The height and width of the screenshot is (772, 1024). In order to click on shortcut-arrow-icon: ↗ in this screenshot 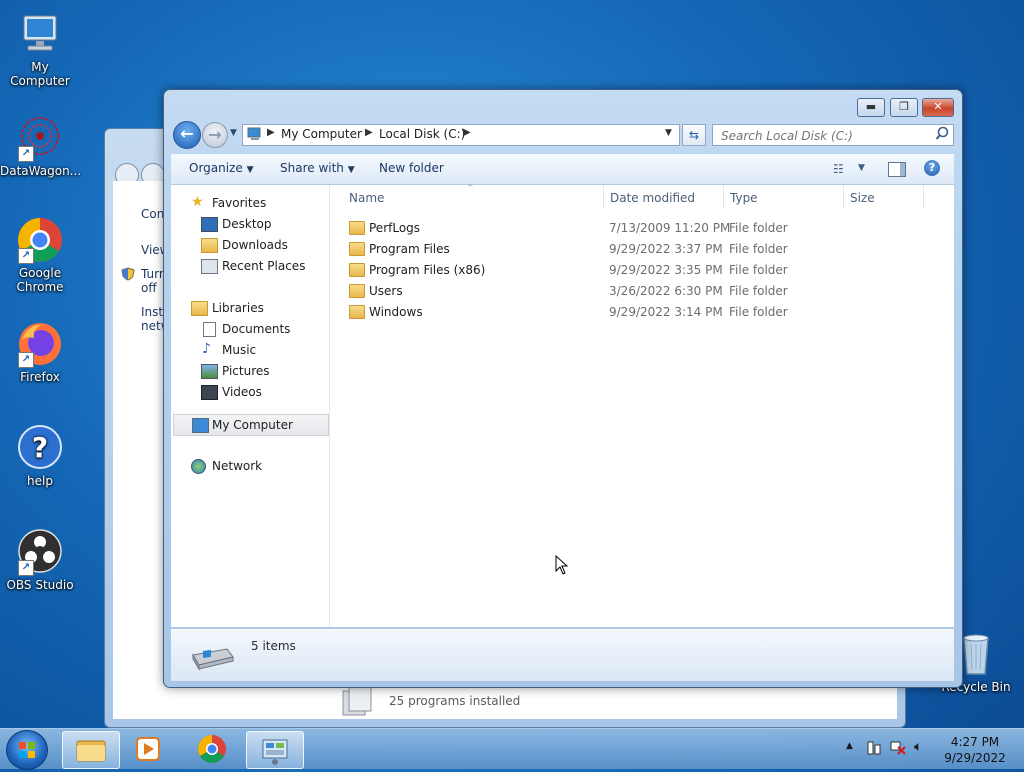, I will do `click(26, 256)`.